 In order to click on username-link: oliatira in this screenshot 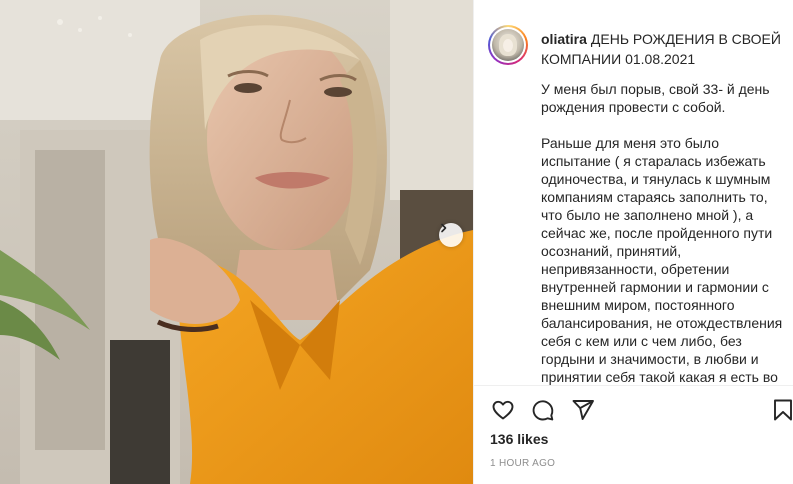, I will do `click(564, 39)`.